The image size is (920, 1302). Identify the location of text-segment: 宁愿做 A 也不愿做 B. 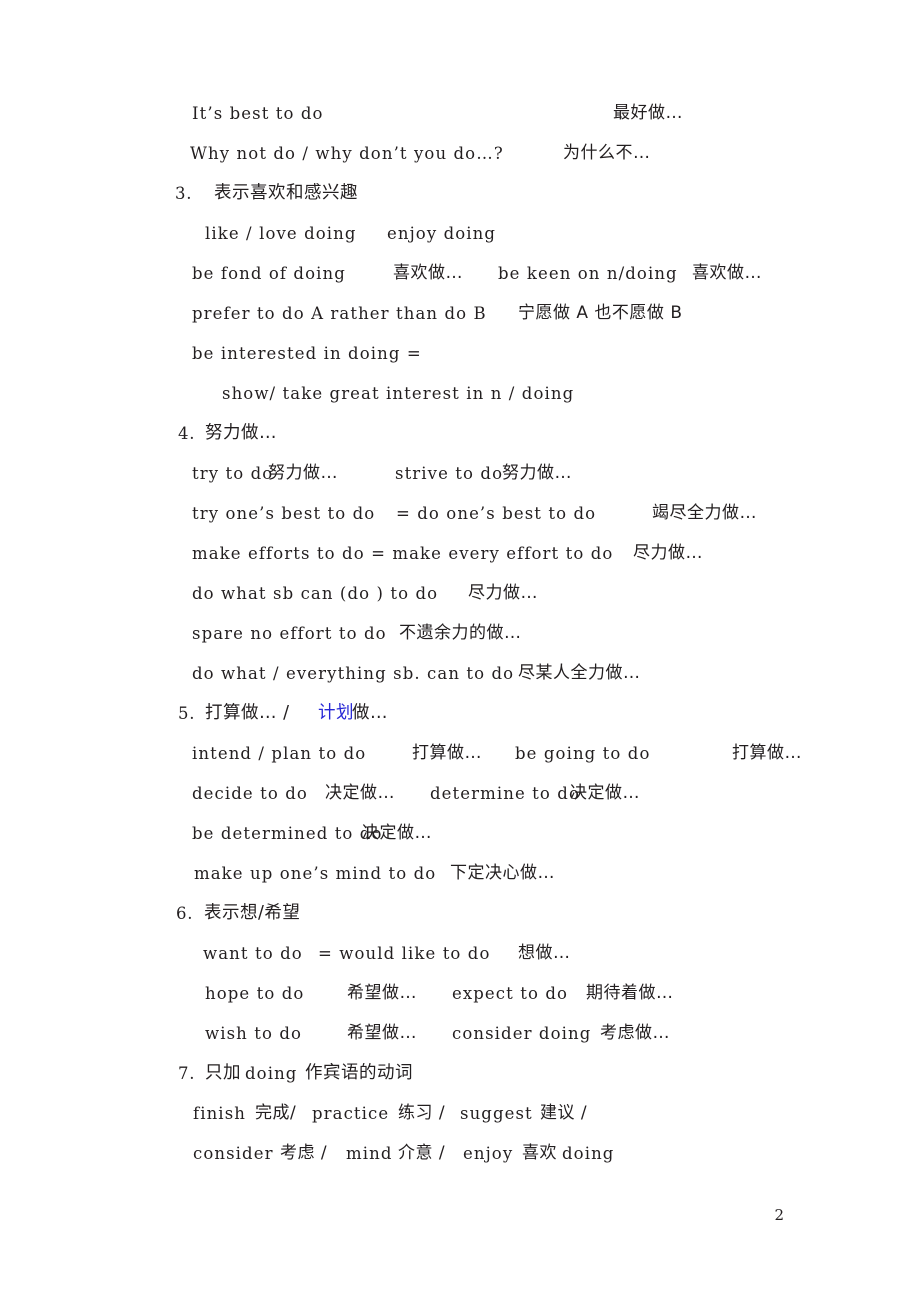
(600, 313).